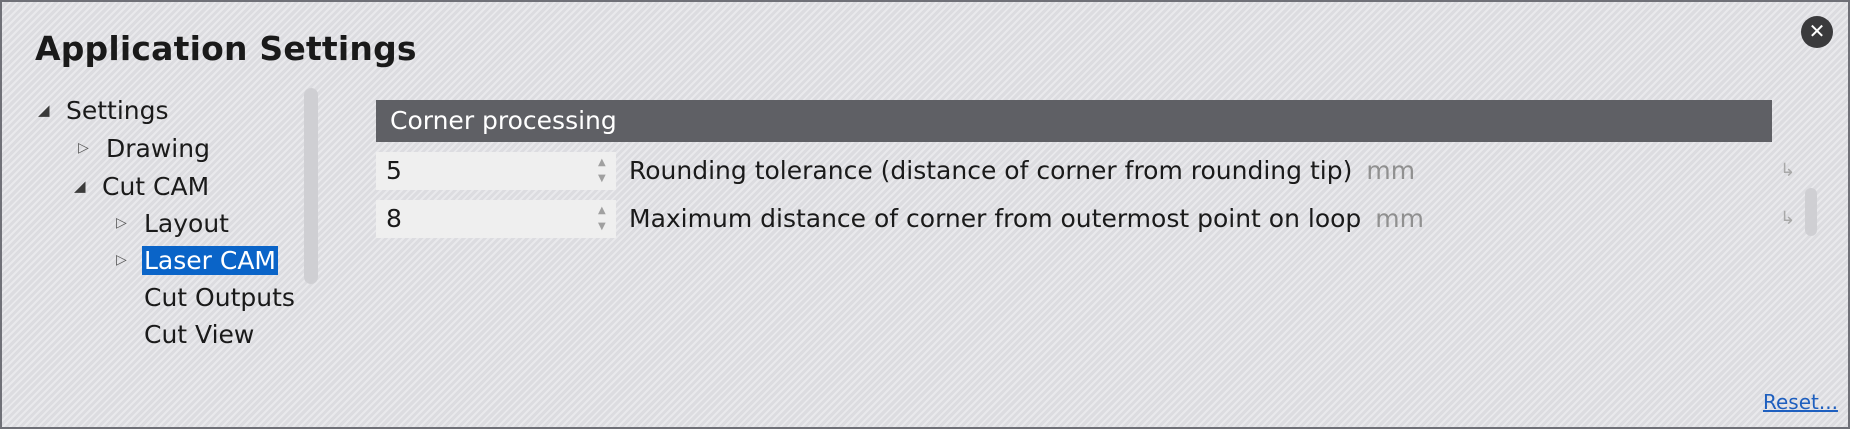 The width and height of the screenshot is (1850, 429). I want to click on tree-item-label: Settings, so click(117, 110).